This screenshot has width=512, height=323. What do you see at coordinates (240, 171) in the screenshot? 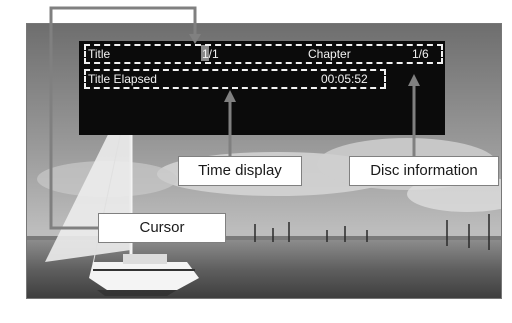
I see `time-display-callout: Time display` at bounding box center [240, 171].